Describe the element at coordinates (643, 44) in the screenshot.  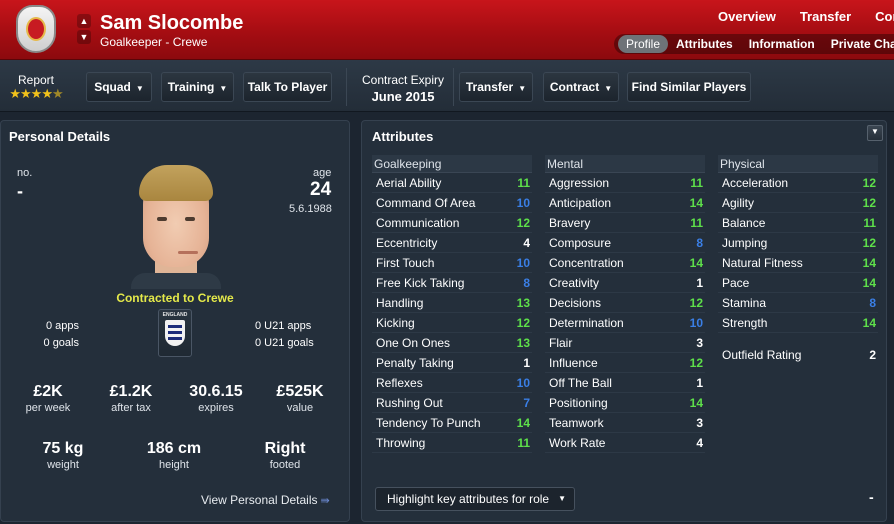
I see `subtab-profile: Profile` at that location.